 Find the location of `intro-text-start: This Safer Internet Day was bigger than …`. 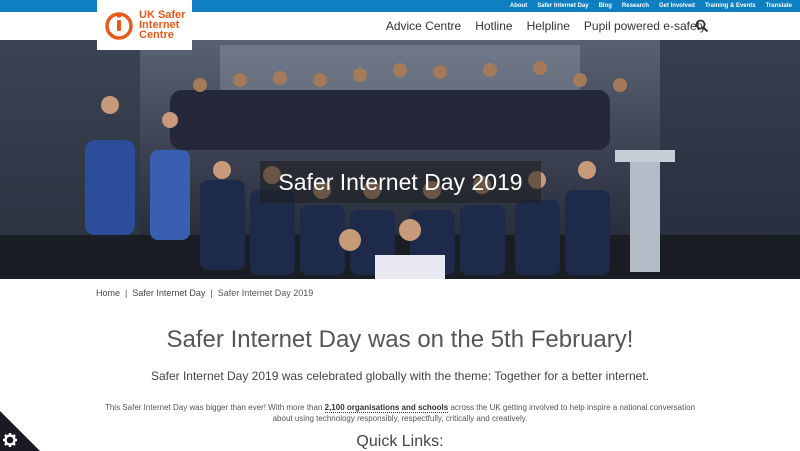

intro-text-start: This Safer Internet Day was bigger than … is located at coordinates (214, 407).